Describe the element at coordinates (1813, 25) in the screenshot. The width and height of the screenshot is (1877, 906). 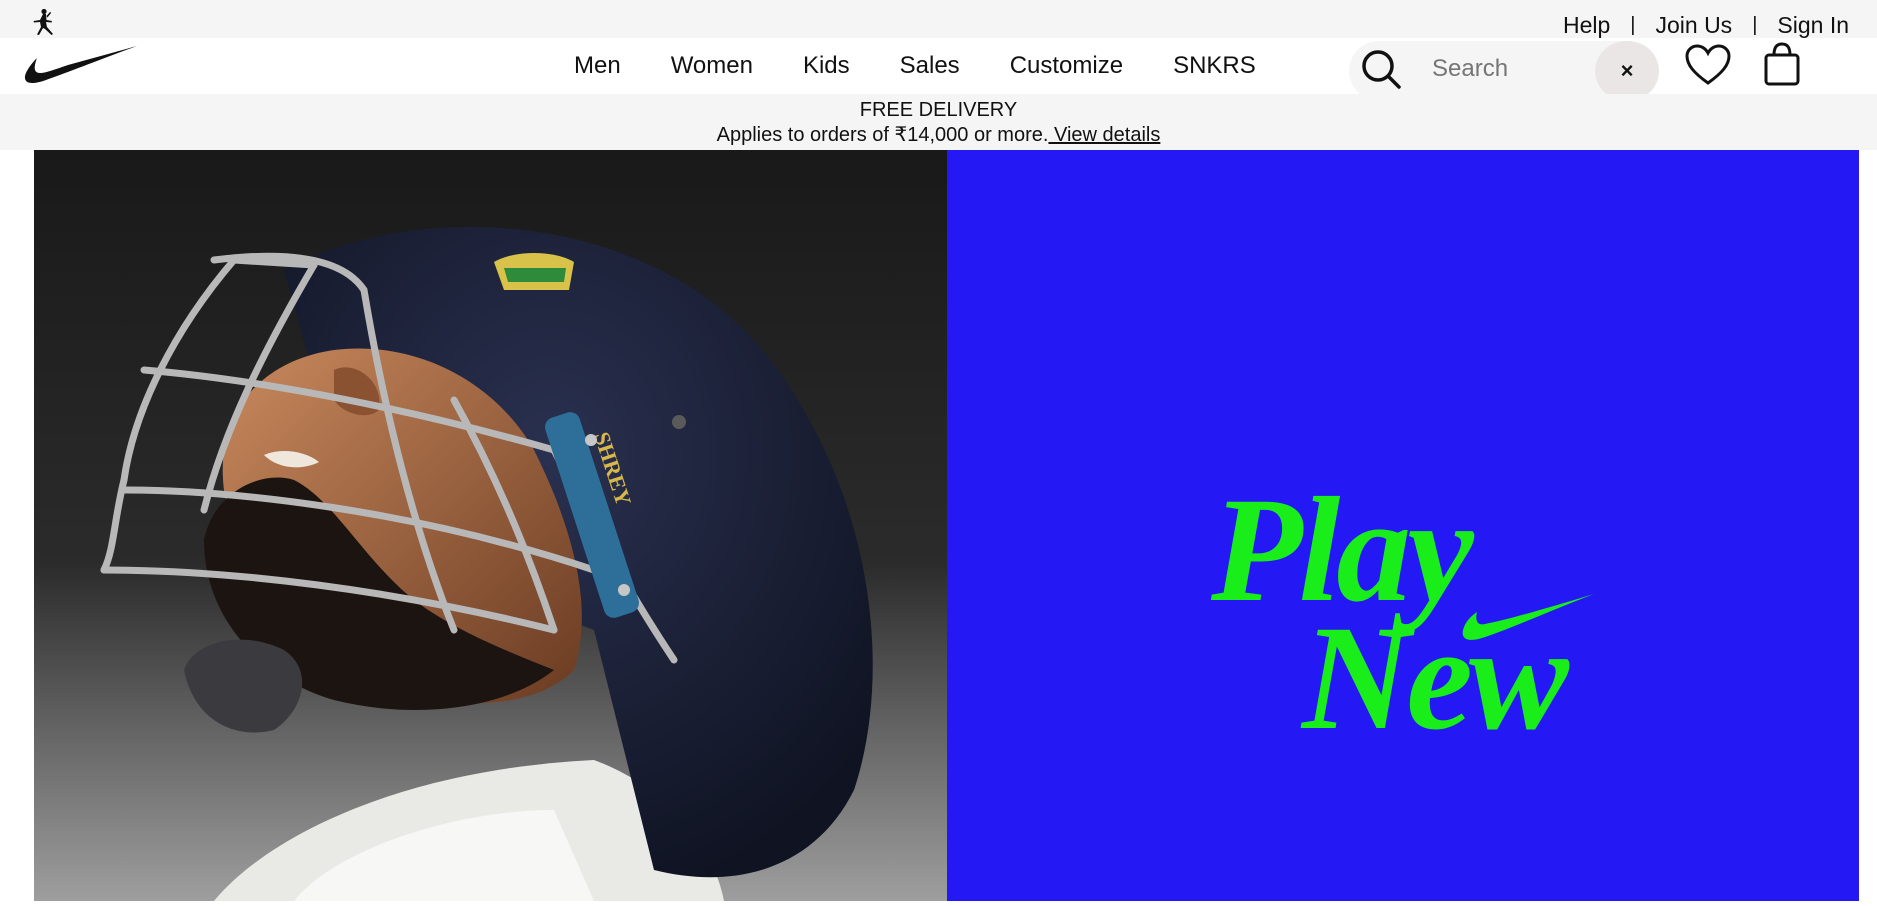
I see `sign-in-link: Sign In` at that location.